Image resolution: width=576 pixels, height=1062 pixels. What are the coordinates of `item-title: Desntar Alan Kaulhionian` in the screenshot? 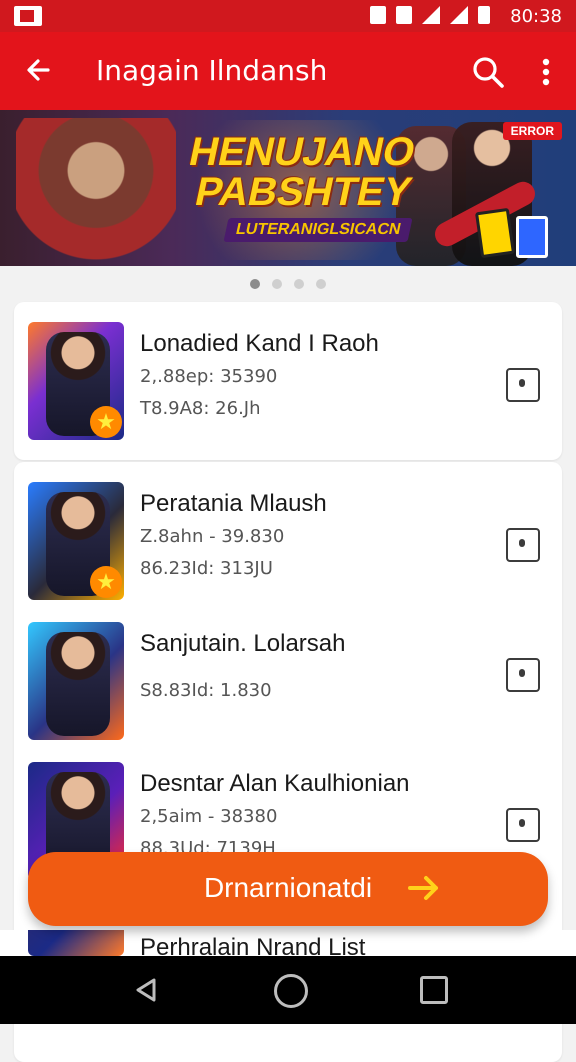 It's located at (275, 783).